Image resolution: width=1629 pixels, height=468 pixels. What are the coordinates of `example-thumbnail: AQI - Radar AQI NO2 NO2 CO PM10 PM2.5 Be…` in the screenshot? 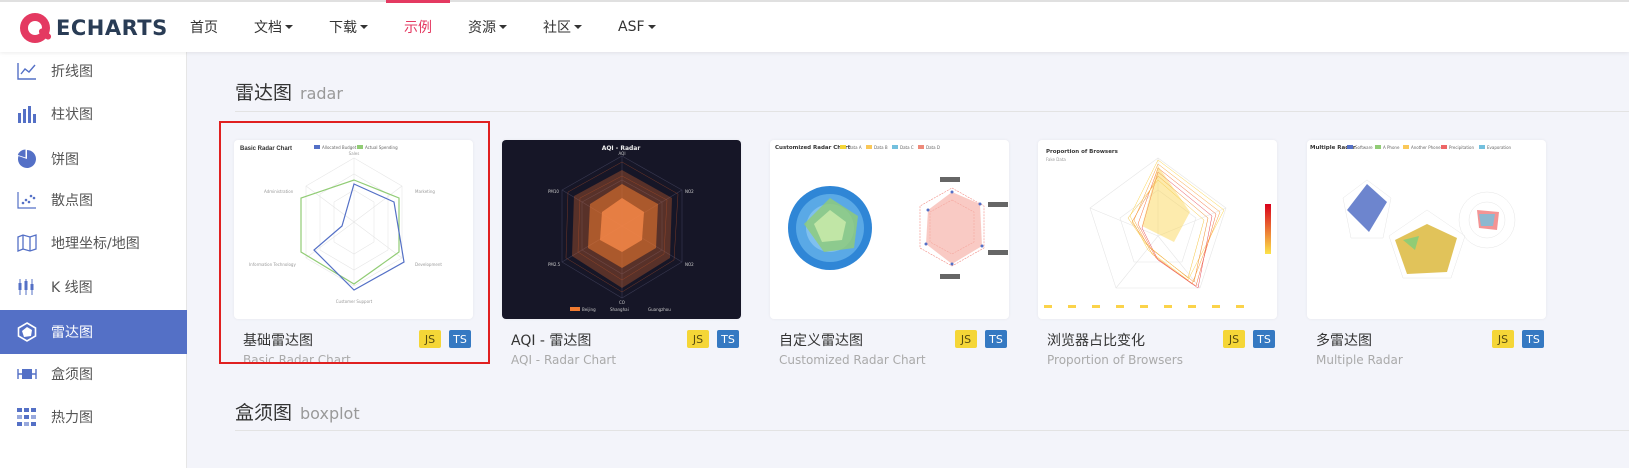 It's located at (621, 229).